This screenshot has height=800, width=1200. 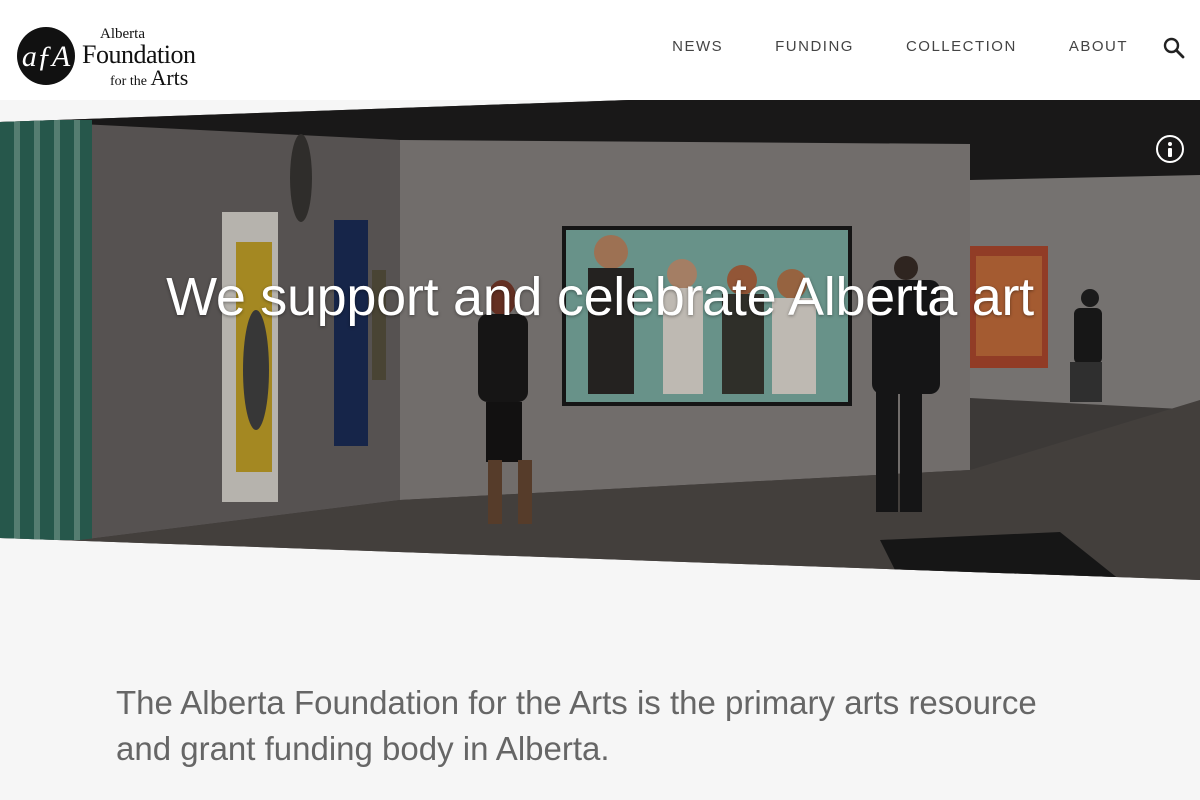 What do you see at coordinates (697, 46) in the screenshot?
I see `nav-news: NEWS` at bounding box center [697, 46].